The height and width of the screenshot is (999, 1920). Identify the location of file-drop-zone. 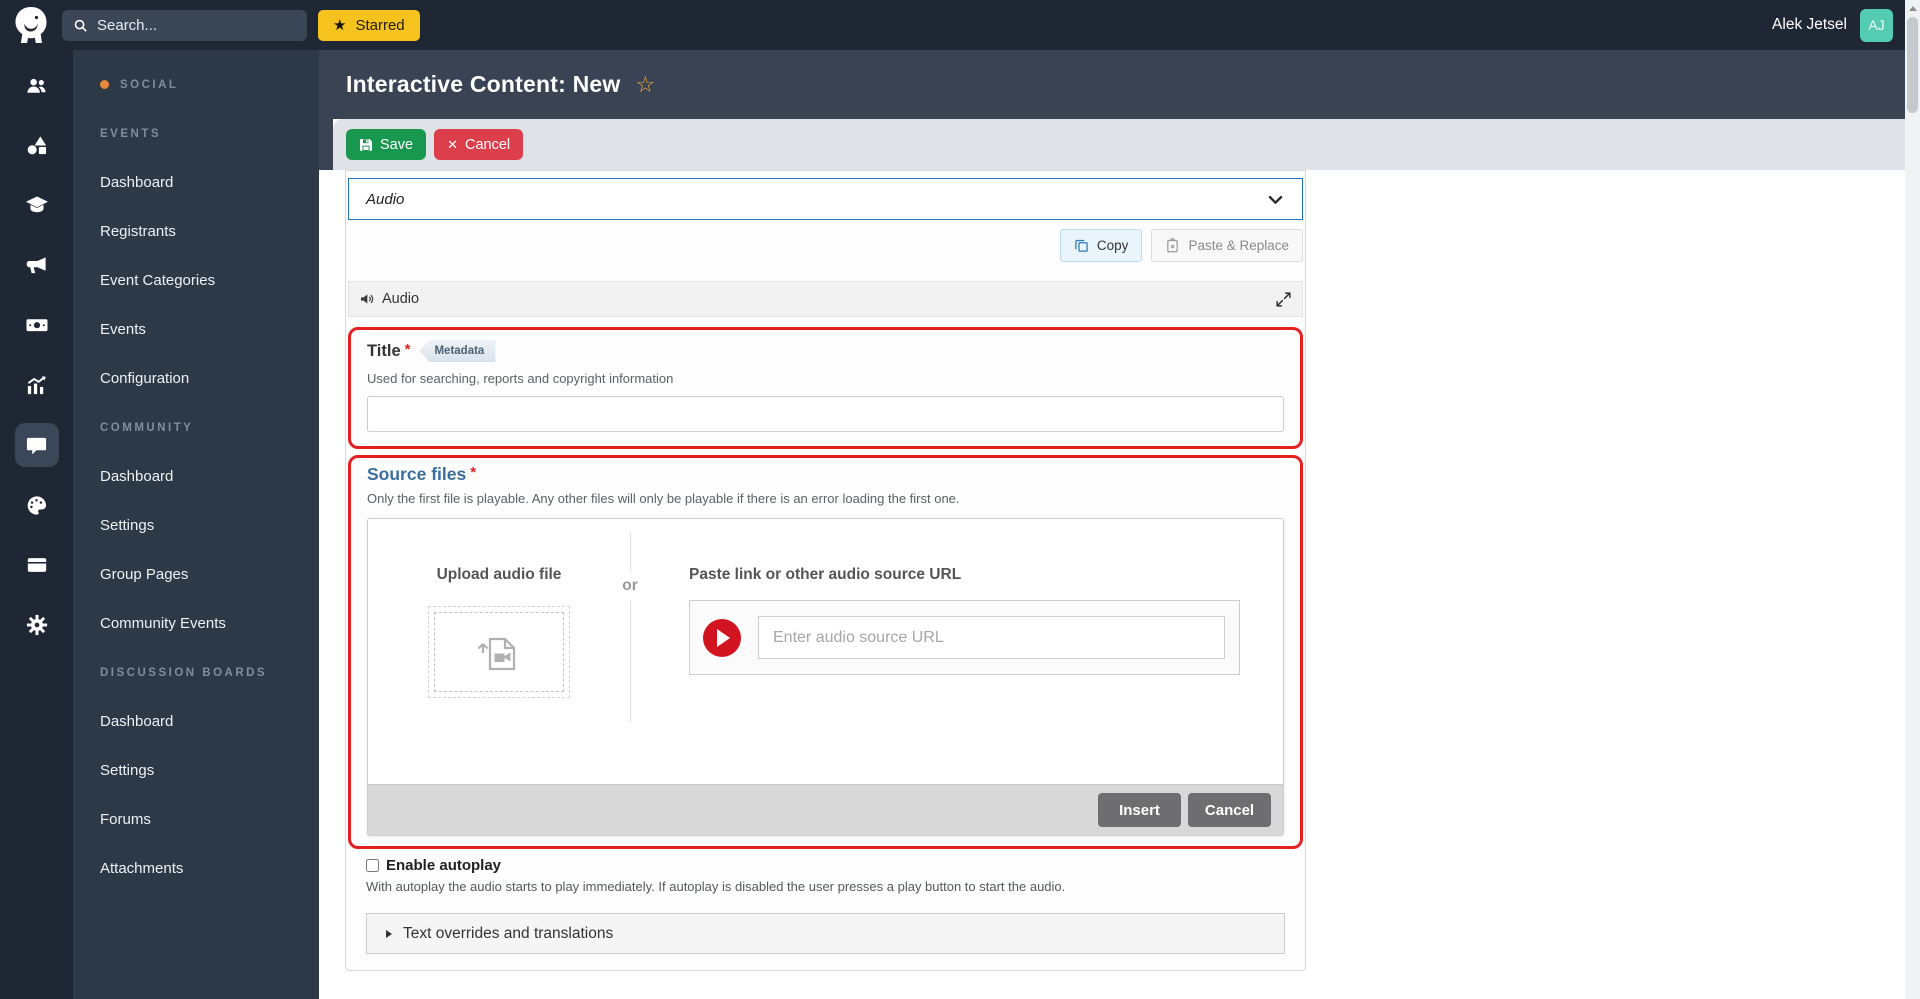
(499, 652).